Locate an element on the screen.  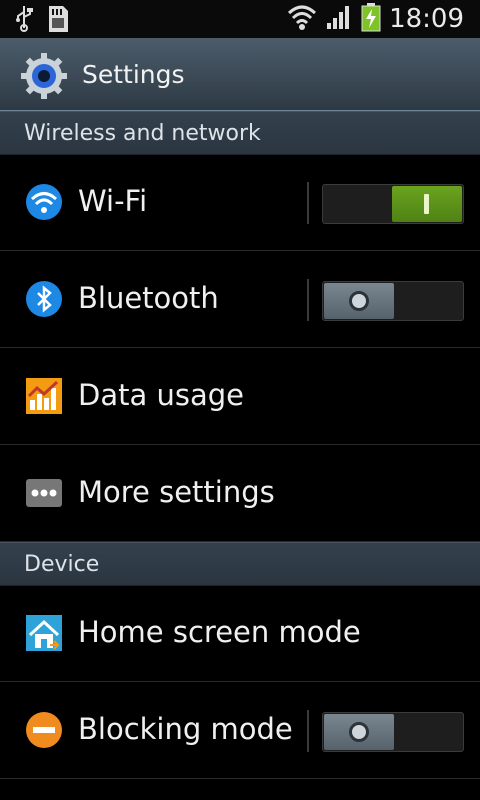
settings-row-label: Blocking mode is located at coordinates (185, 729).